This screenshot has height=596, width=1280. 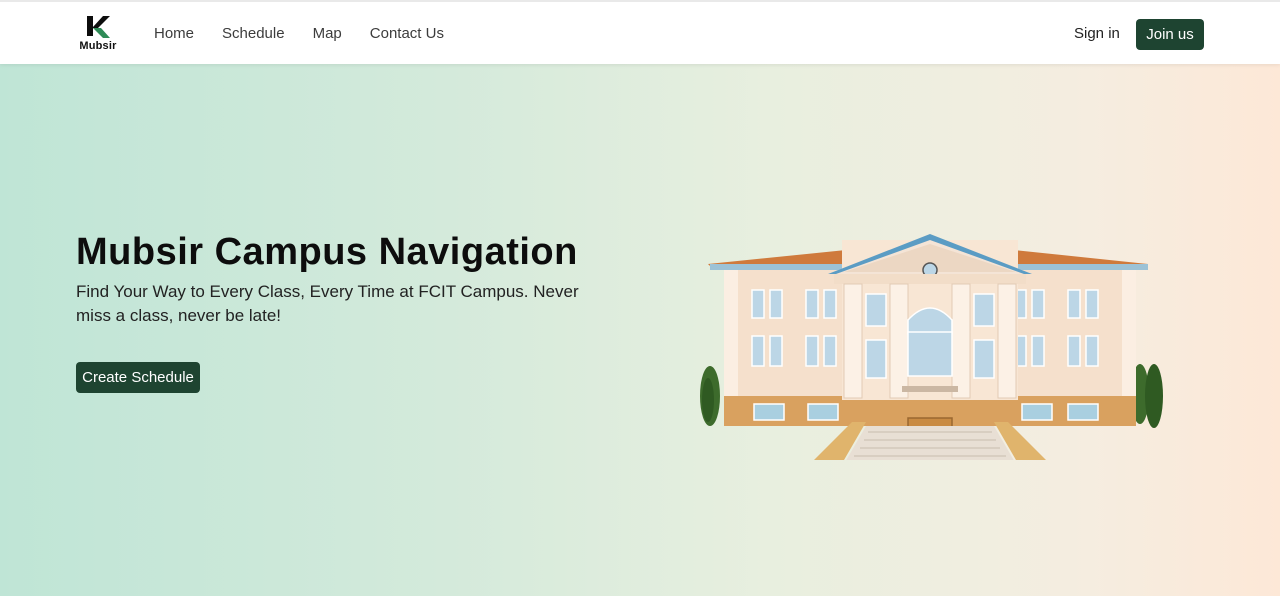 What do you see at coordinates (253, 34) in the screenshot?
I see `nav-link-schedule: Schedule` at bounding box center [253, 34].